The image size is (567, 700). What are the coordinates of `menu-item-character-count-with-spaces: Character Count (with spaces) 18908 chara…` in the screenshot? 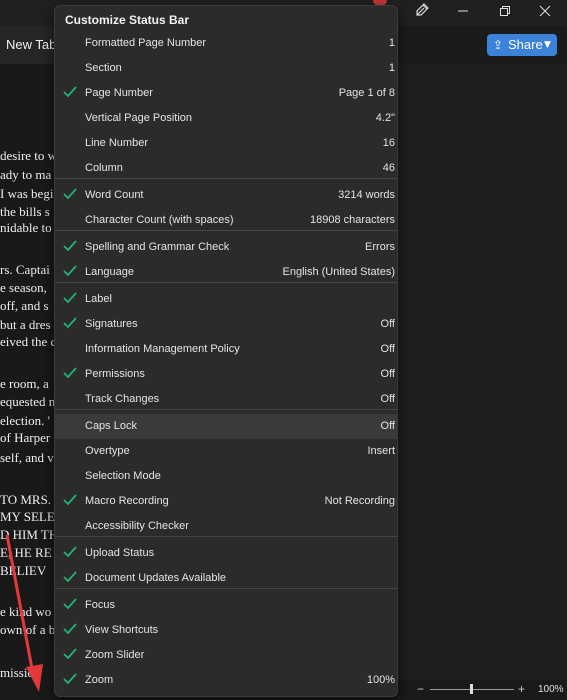 It's located at (226, 220).